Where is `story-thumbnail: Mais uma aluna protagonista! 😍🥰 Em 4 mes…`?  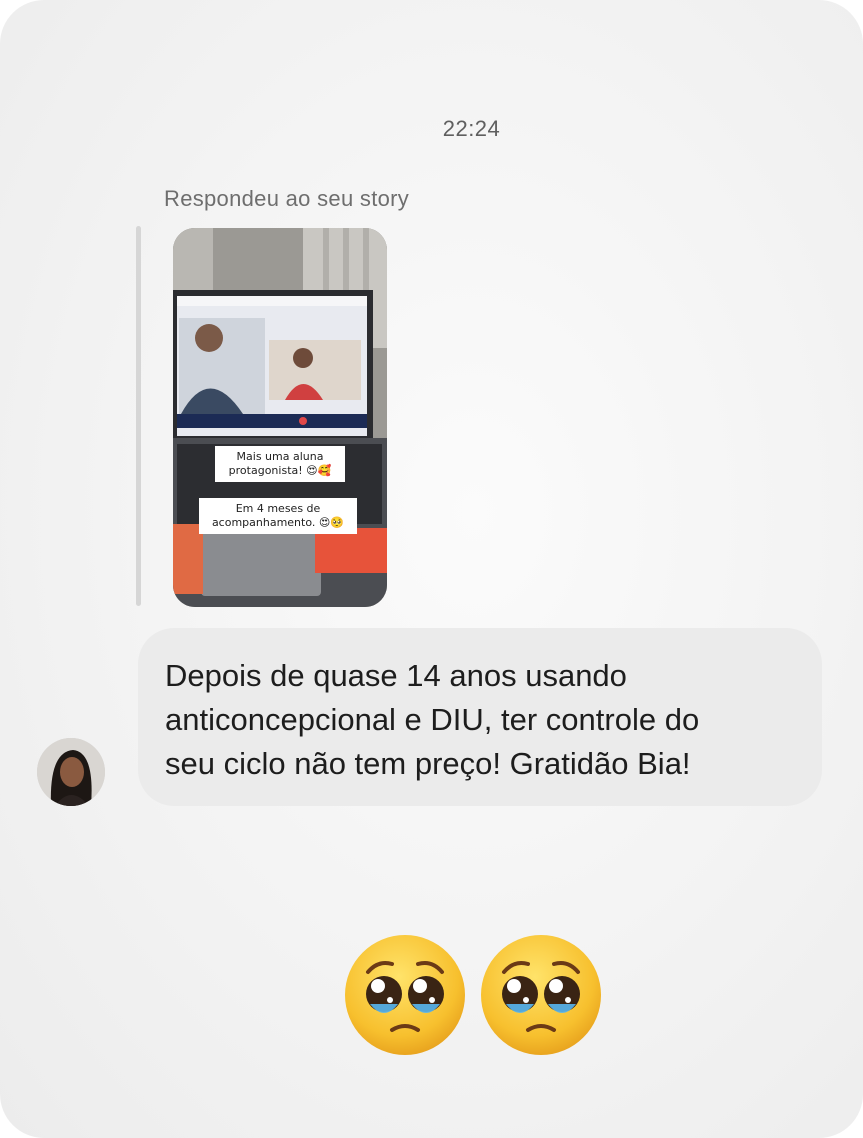
story-thumbnail: Mais uma aluna protagonista! 😍🥰 Em 4 mes… is located at coordinates (280, 417).